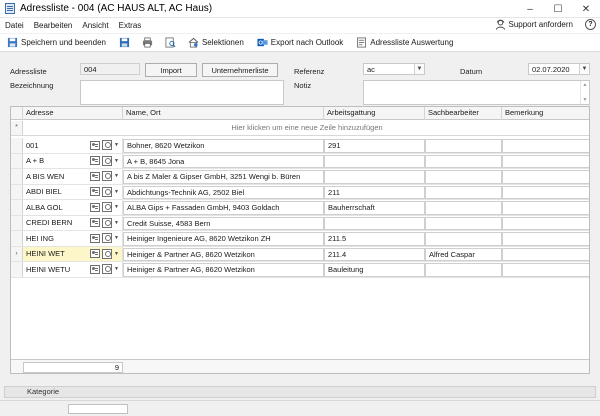 The height and width of the screenshot is (416, 600). What do you see at coordinates (534, 24) in the screenshot?
I see `support-request-button: Support anfordern` at bounding box center [534, 24].